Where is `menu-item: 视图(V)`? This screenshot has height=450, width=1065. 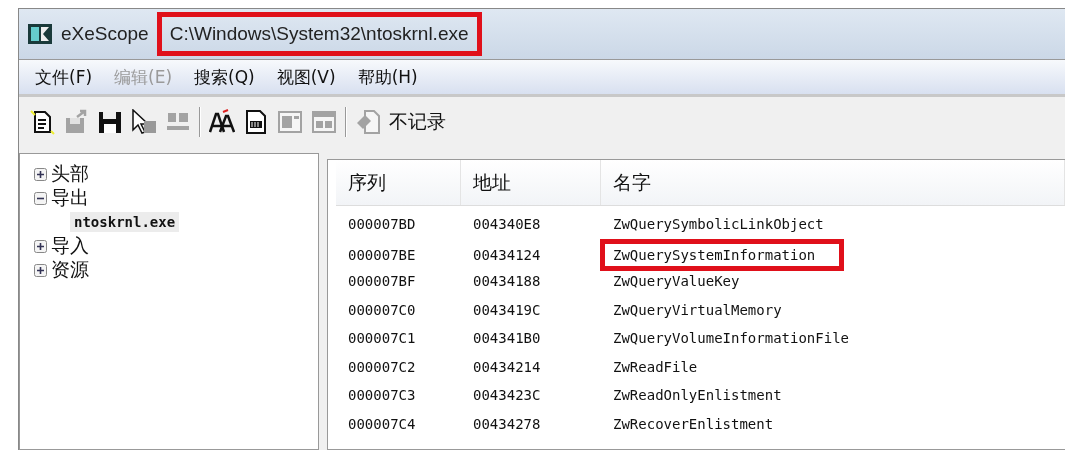
menu-item: 视图(V) is located at coordinates (306, 77).